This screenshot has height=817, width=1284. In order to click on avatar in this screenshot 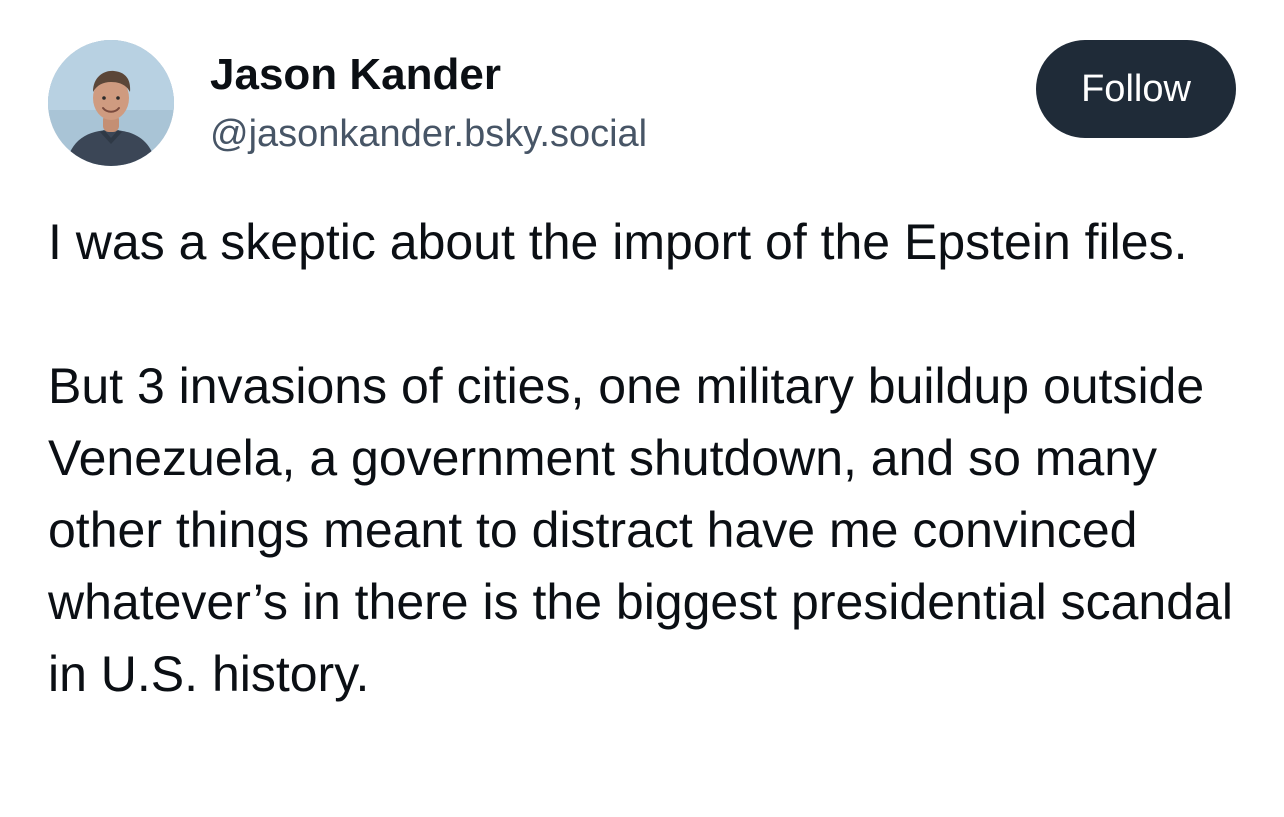, I will do `click(111, 103)`.